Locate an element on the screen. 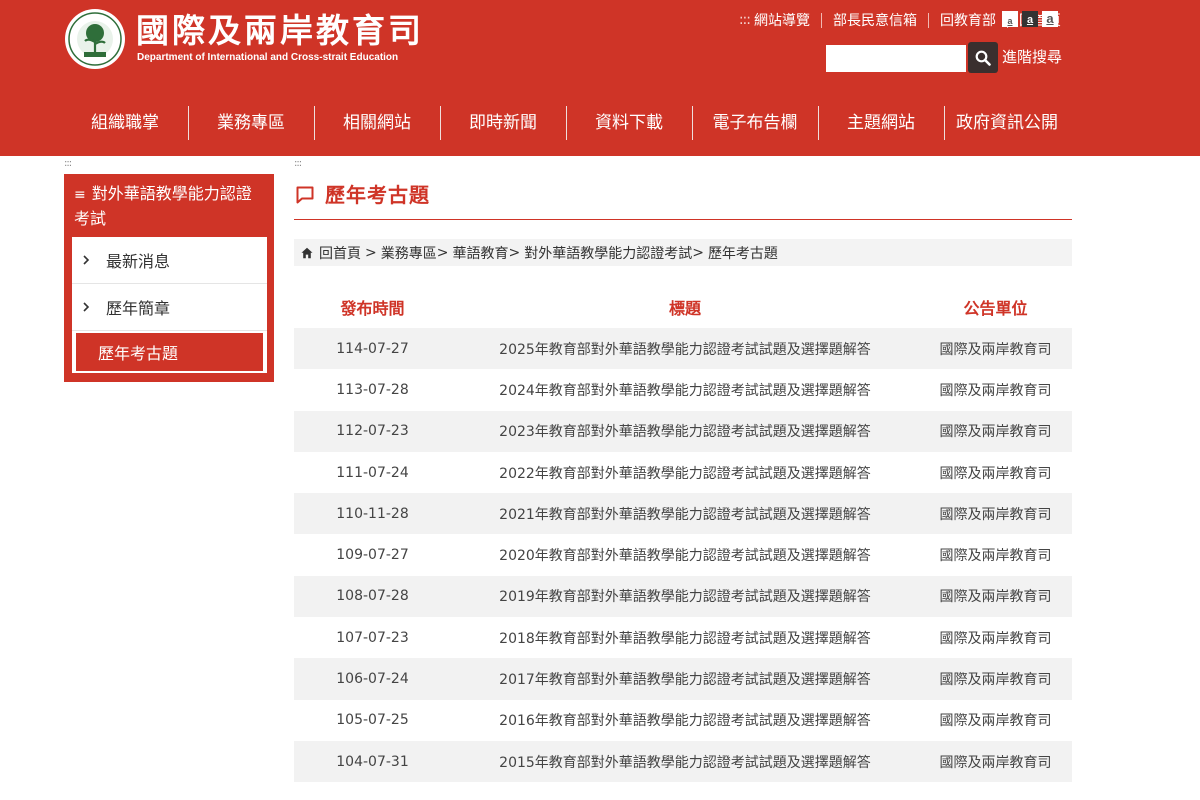 Image resolution: width=1200 pixels, height=800 pixels. menu-icon: ≡ is located at coordinates (80, 195).